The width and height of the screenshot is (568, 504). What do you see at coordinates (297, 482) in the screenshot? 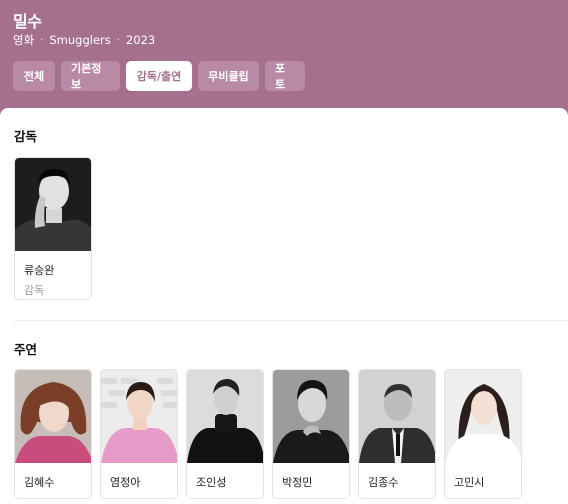
I see `cast-name: 박정민` at bounding box center [297, 482].